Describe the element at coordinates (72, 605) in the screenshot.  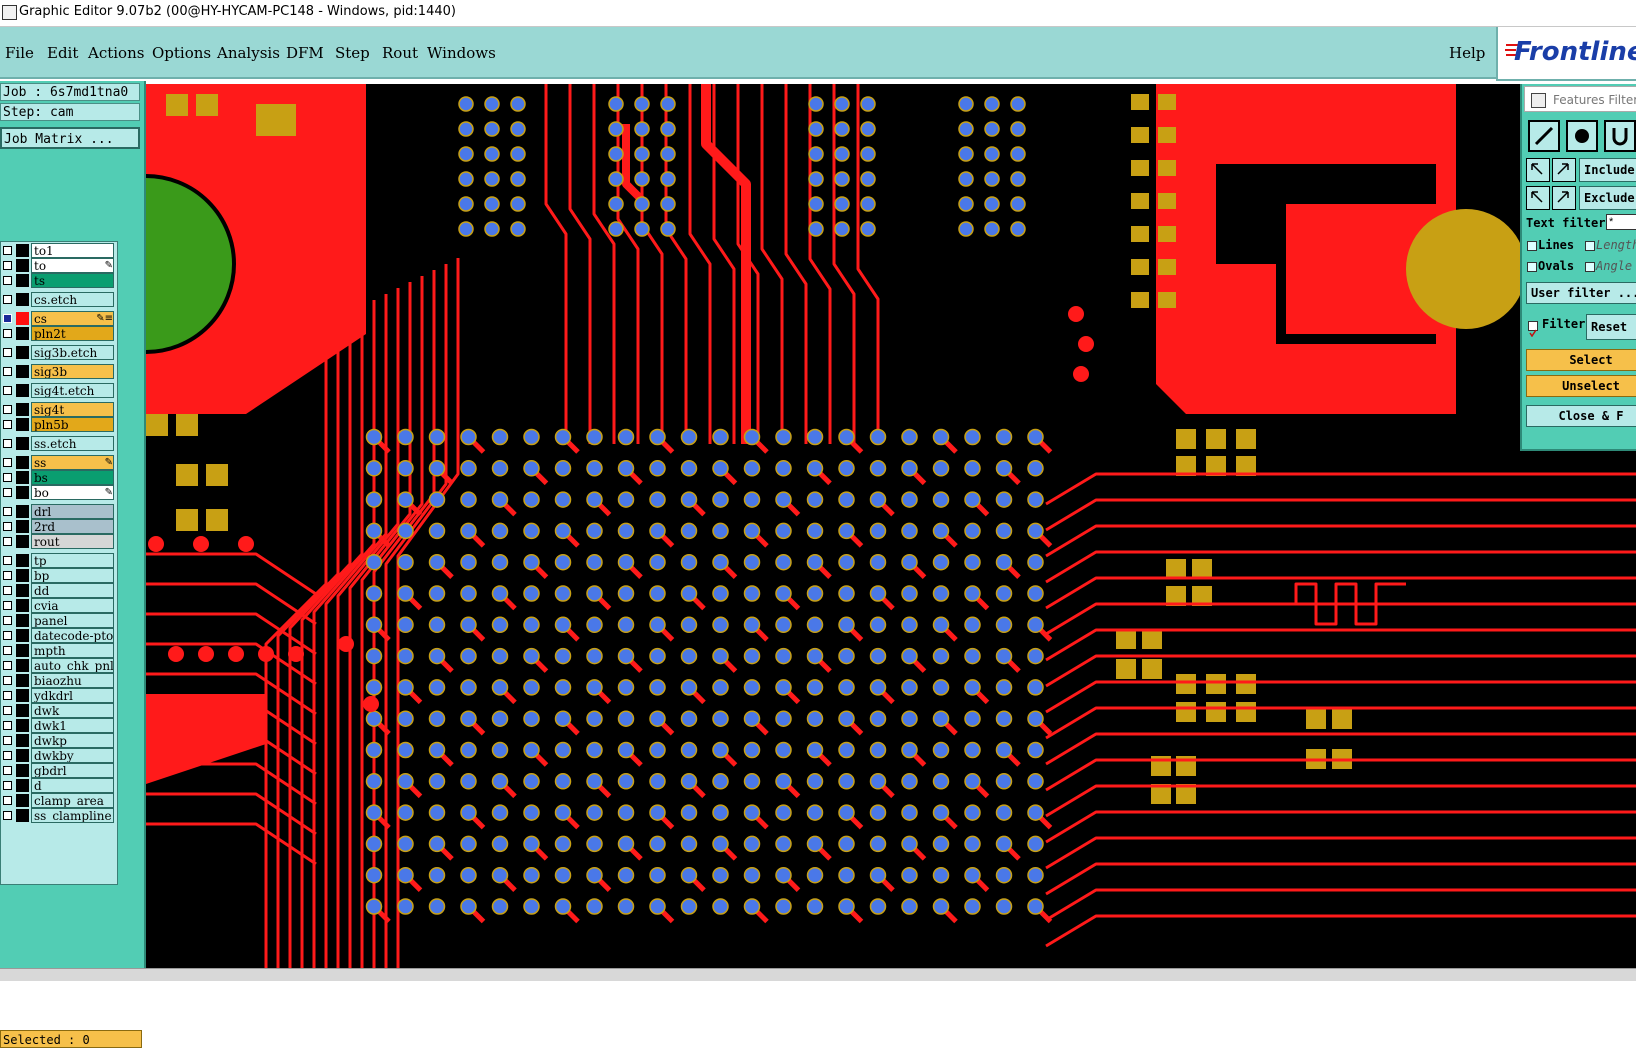
I see `layer-name: cvia` at that location.